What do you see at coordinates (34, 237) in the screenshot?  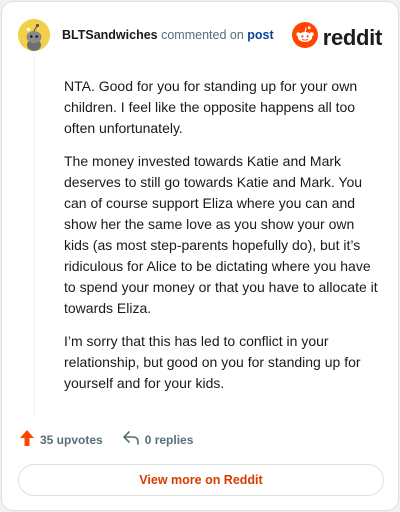 I see `thread-line` at bounding box center [34, 237].